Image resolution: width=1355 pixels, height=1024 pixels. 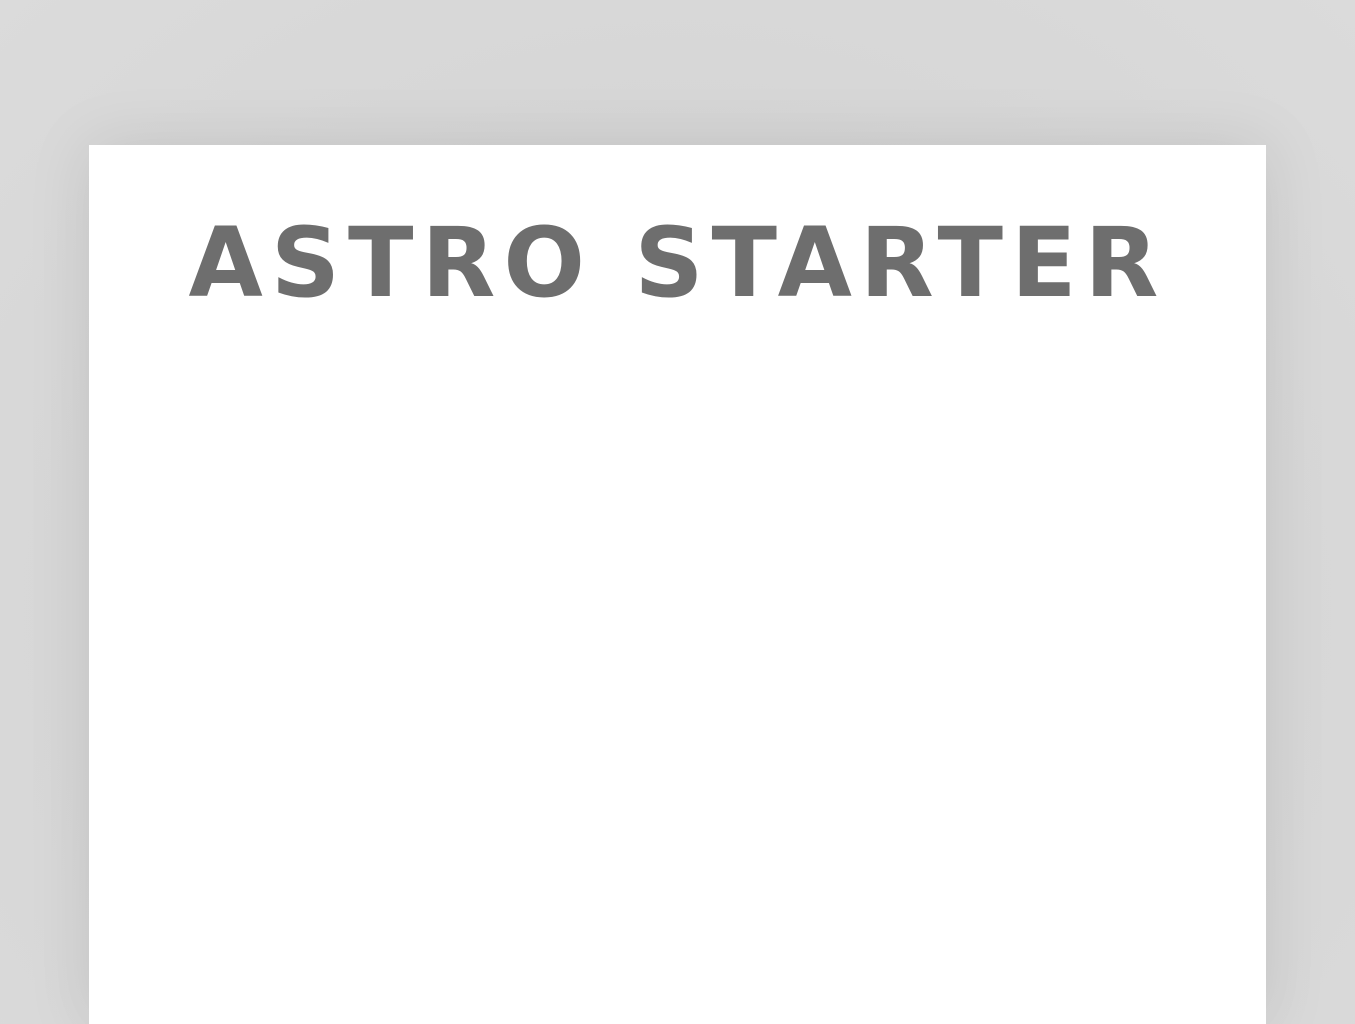 What do you see at coordinates (677, 263) in the screenshot?
I see `page-title: ASTRO STARTER` at bounding box center [677, 263].